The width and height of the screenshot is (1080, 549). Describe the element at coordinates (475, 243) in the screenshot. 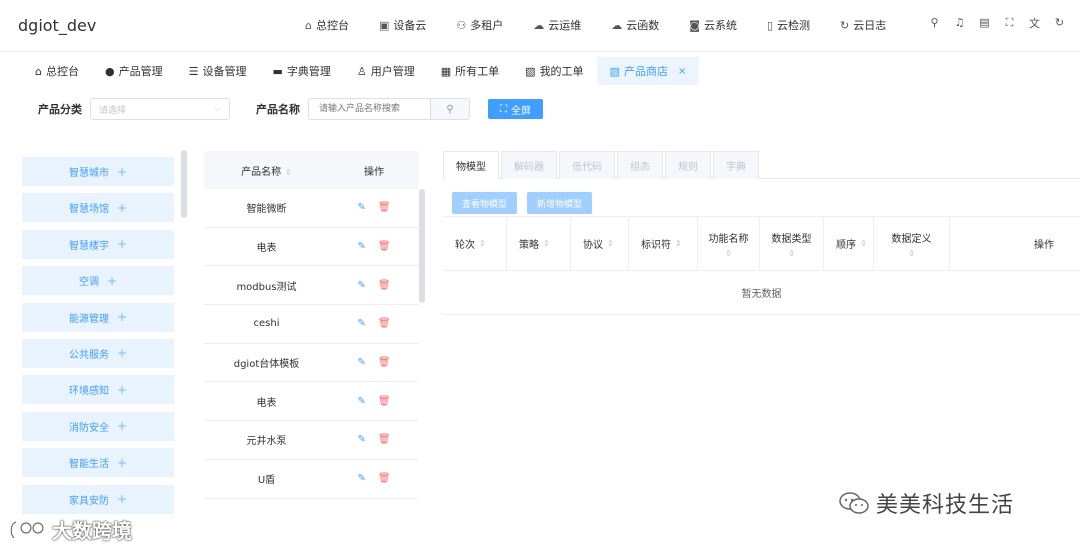

I see `col-round: 轮次 ⇕` at that location.